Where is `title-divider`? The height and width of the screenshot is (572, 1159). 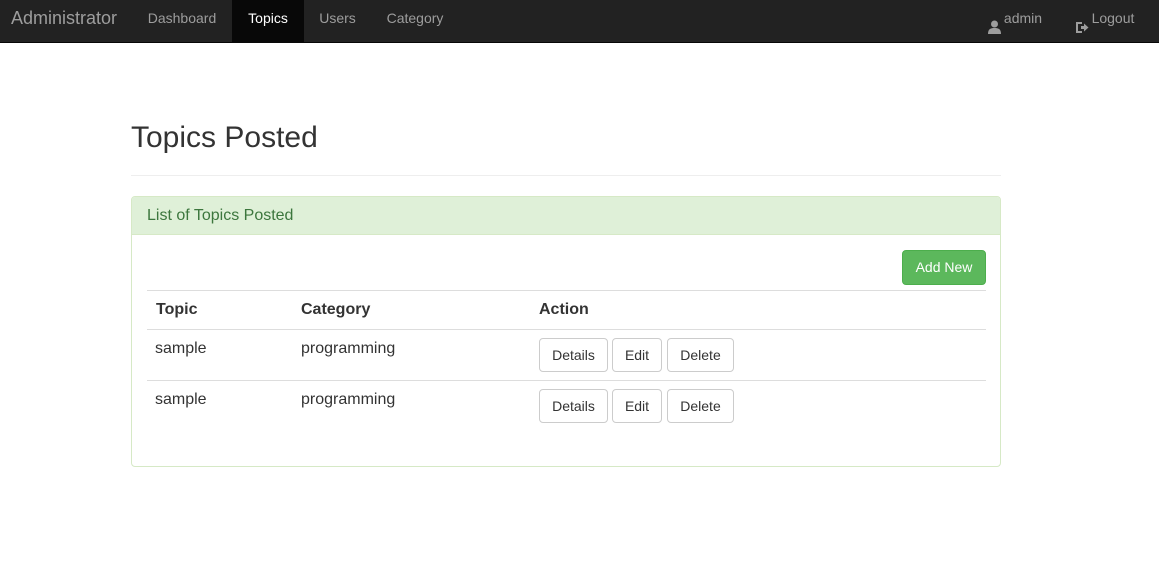
title-divider is located at coordinates (566, 175).